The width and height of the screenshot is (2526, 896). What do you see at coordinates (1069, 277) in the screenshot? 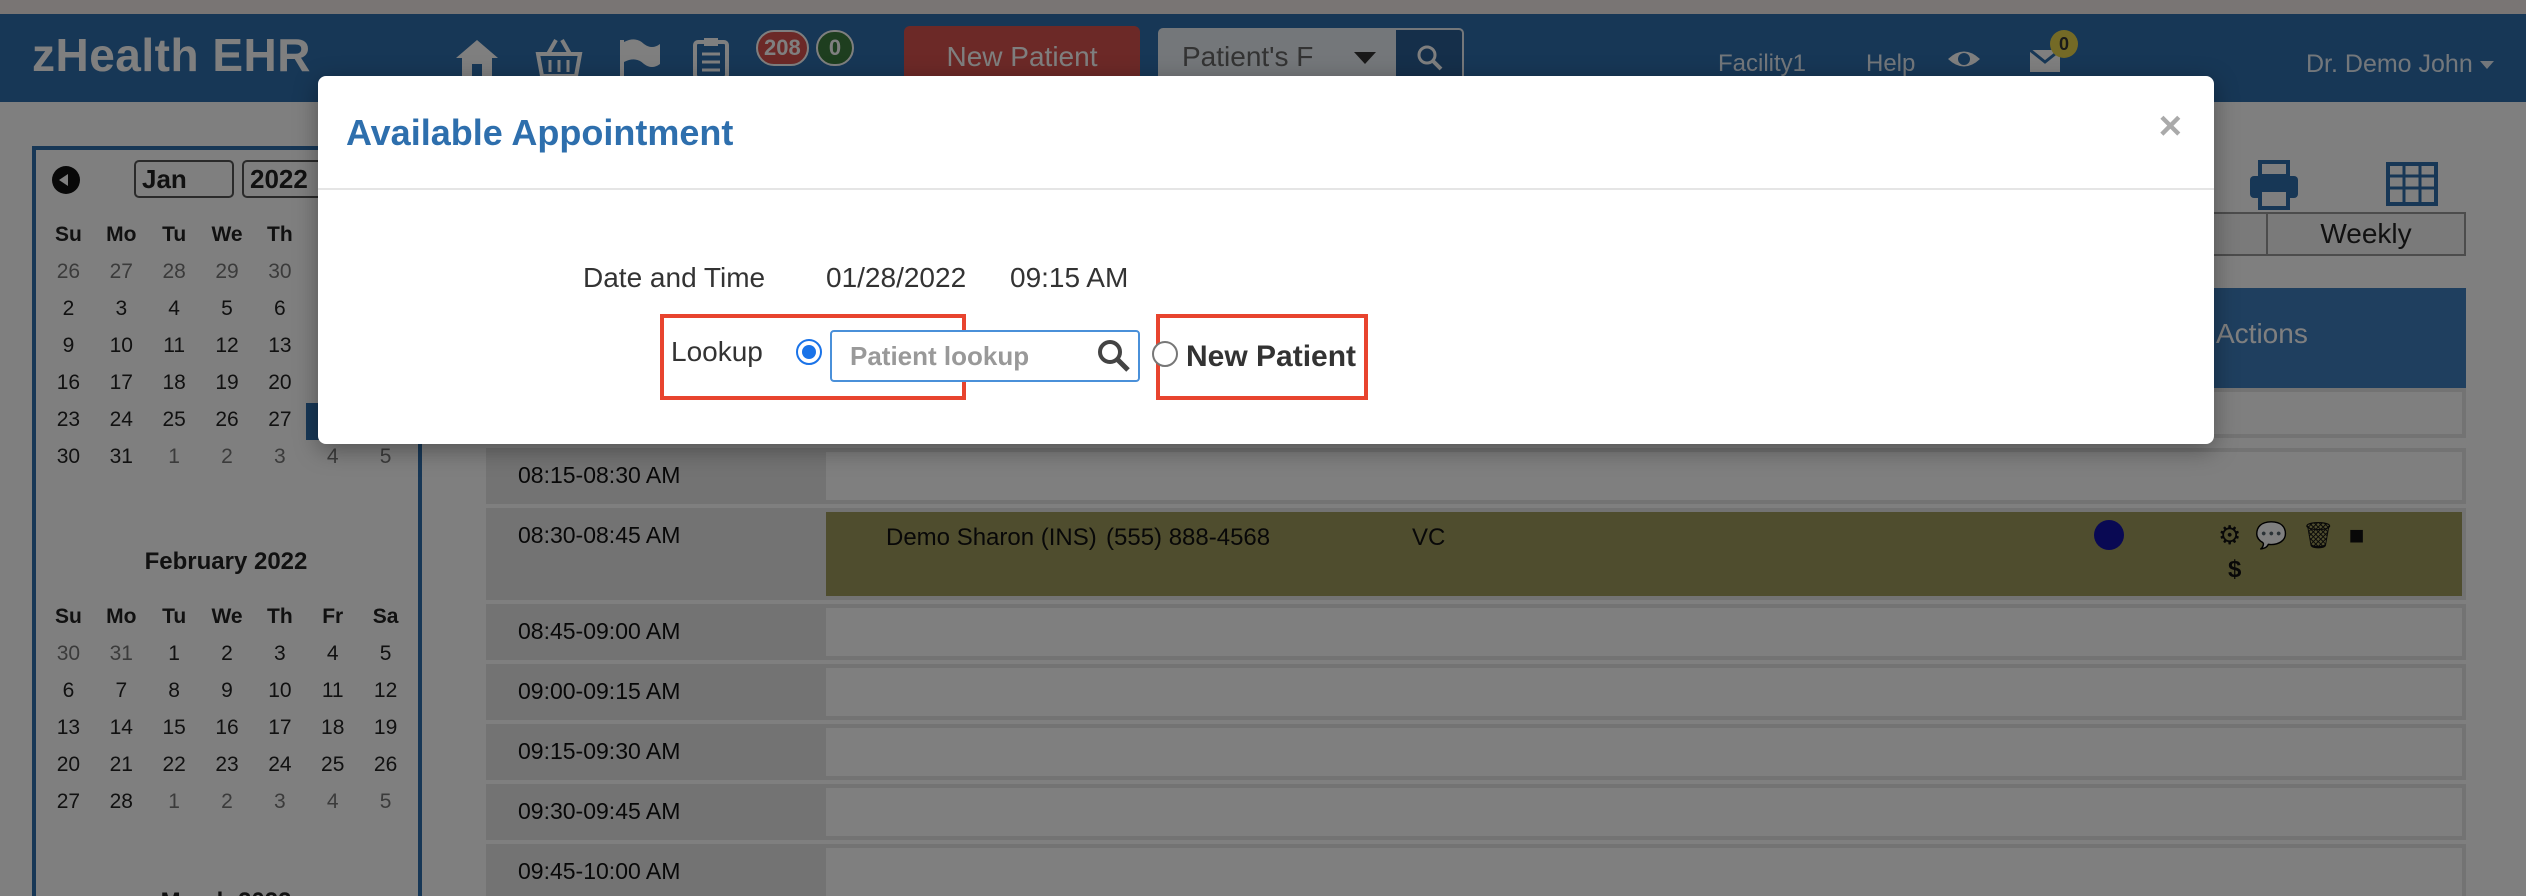
I see `appointment-time: 09:15 AM` at bounding box center [1069, 277].